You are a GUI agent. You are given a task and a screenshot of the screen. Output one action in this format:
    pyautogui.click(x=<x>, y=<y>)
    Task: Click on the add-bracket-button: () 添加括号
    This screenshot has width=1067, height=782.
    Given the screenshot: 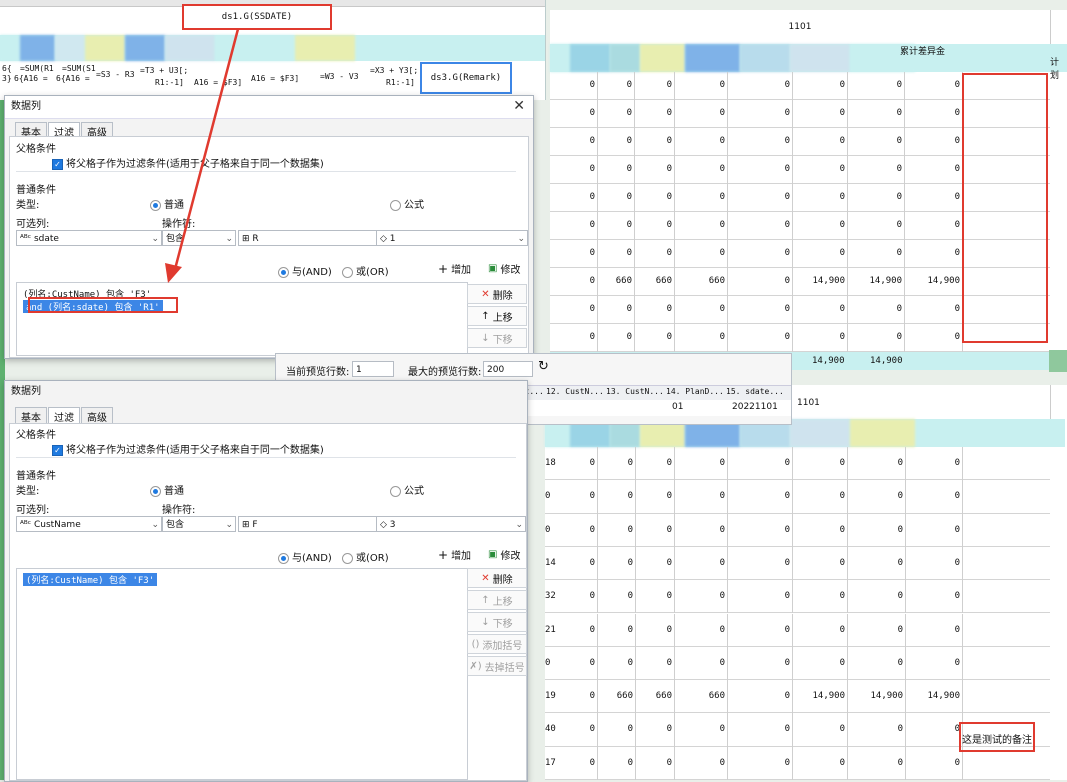 What is the action you would take?
    pyautogui.click(x=497, y=644)
    